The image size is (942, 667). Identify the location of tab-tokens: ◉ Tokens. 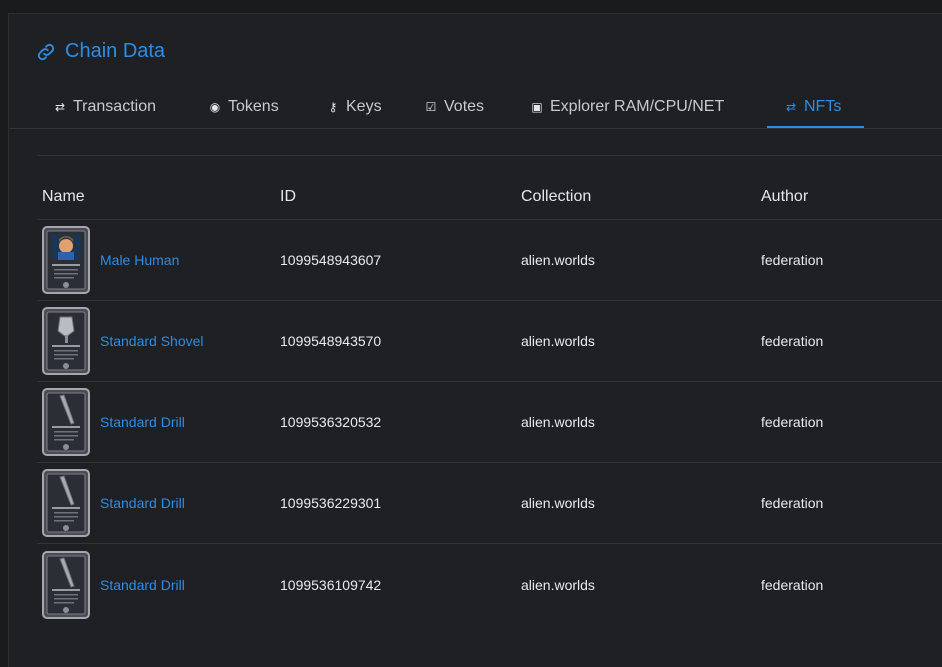
(244, 107).